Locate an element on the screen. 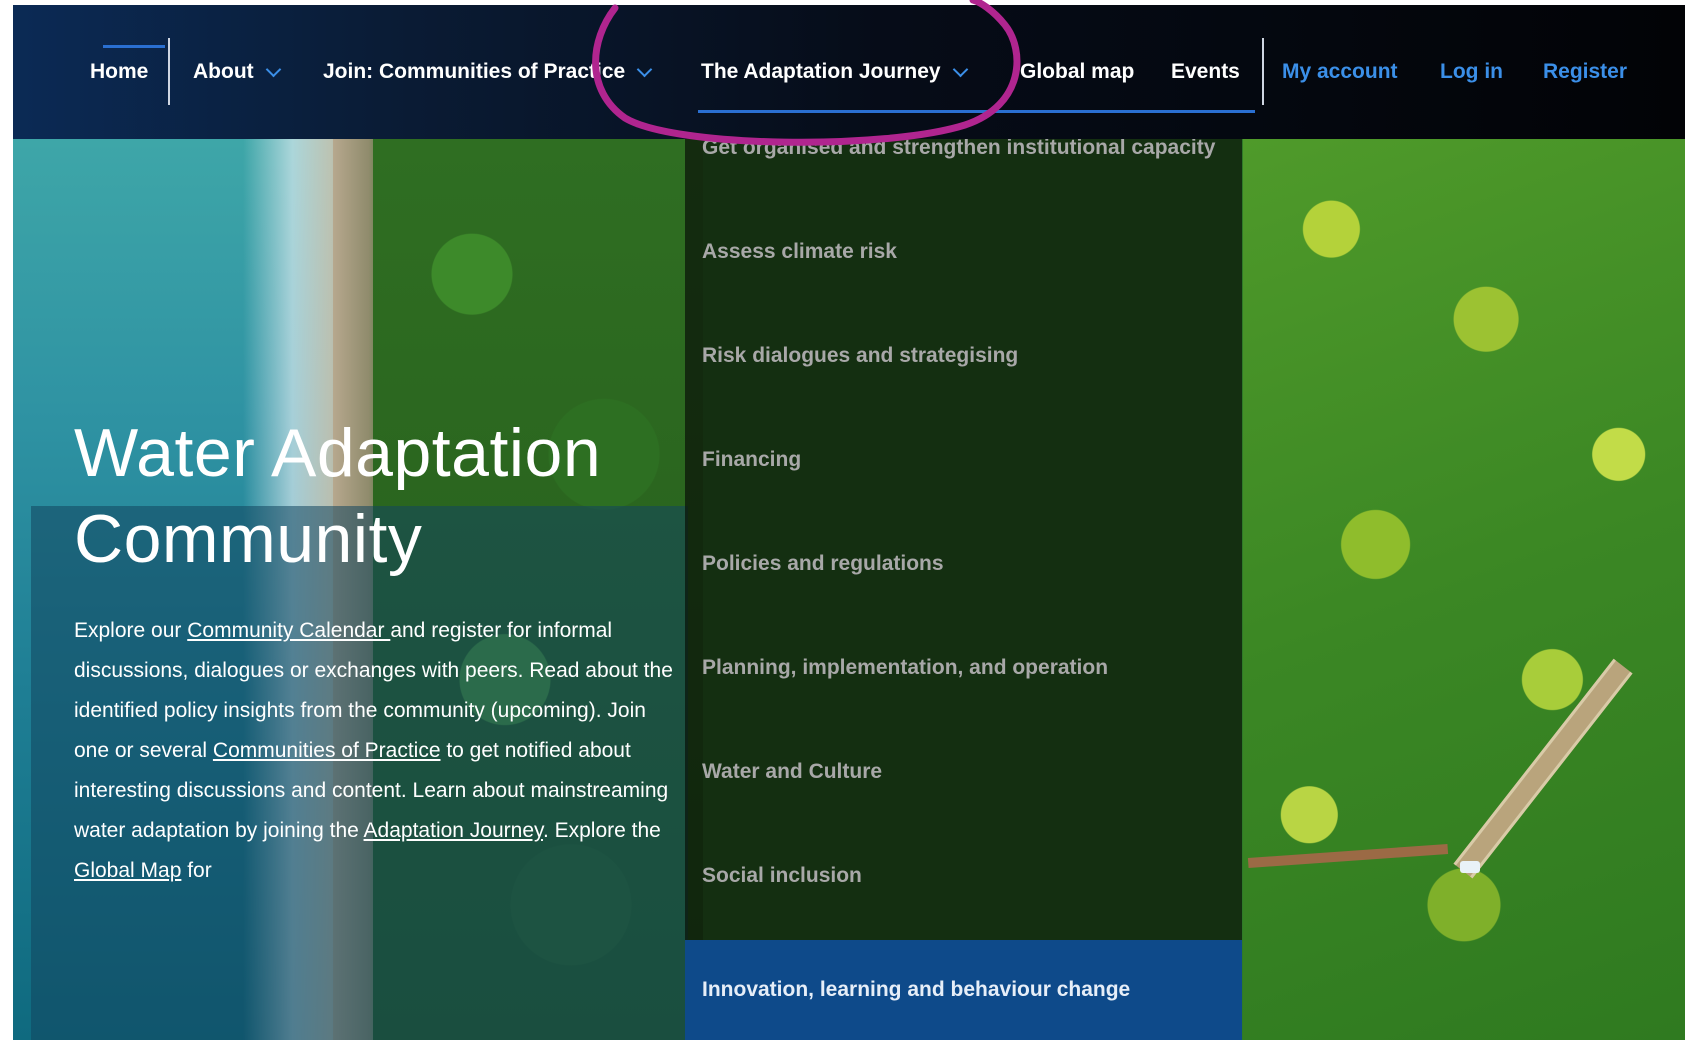 The image size is (1685, 1040). communities-of-practice-link: Communities of Practice is located at coordinates (327, 750).